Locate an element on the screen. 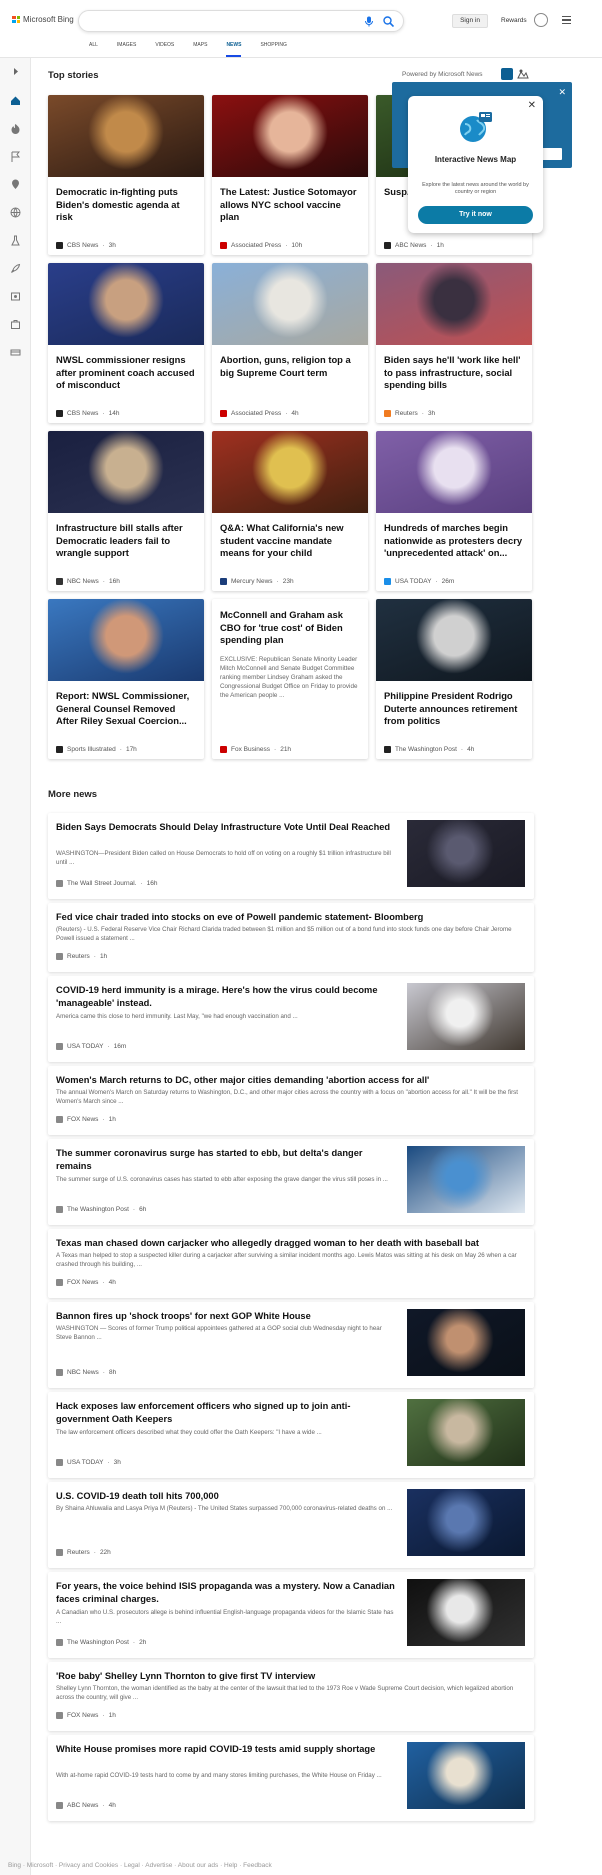 Image resolution: width=602 pixels, height=1875 pixels. entertainment-icon is located at coordinates (15, 296).